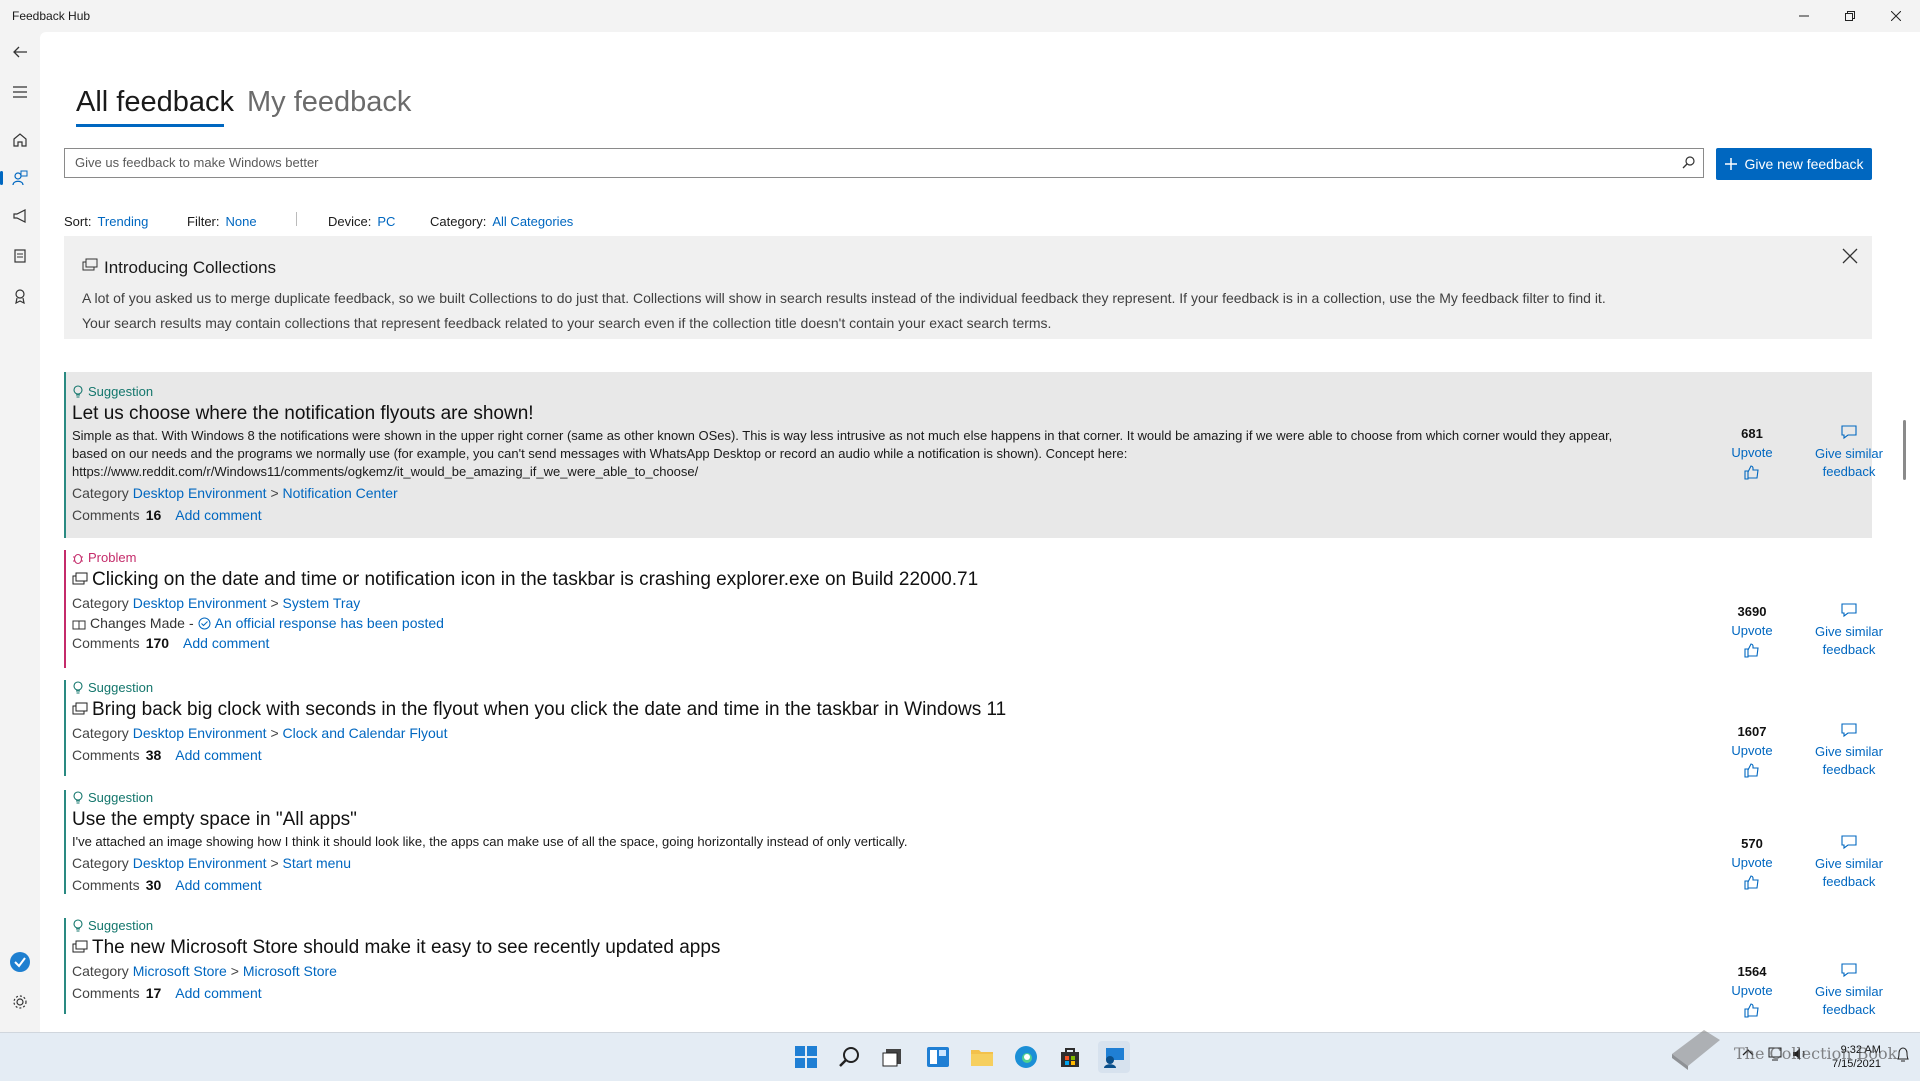 The image size is (1920, 1081). Describe the element at coordinates (203, 221) in the screenshot. I see `filter-label: Filter:` at that location.